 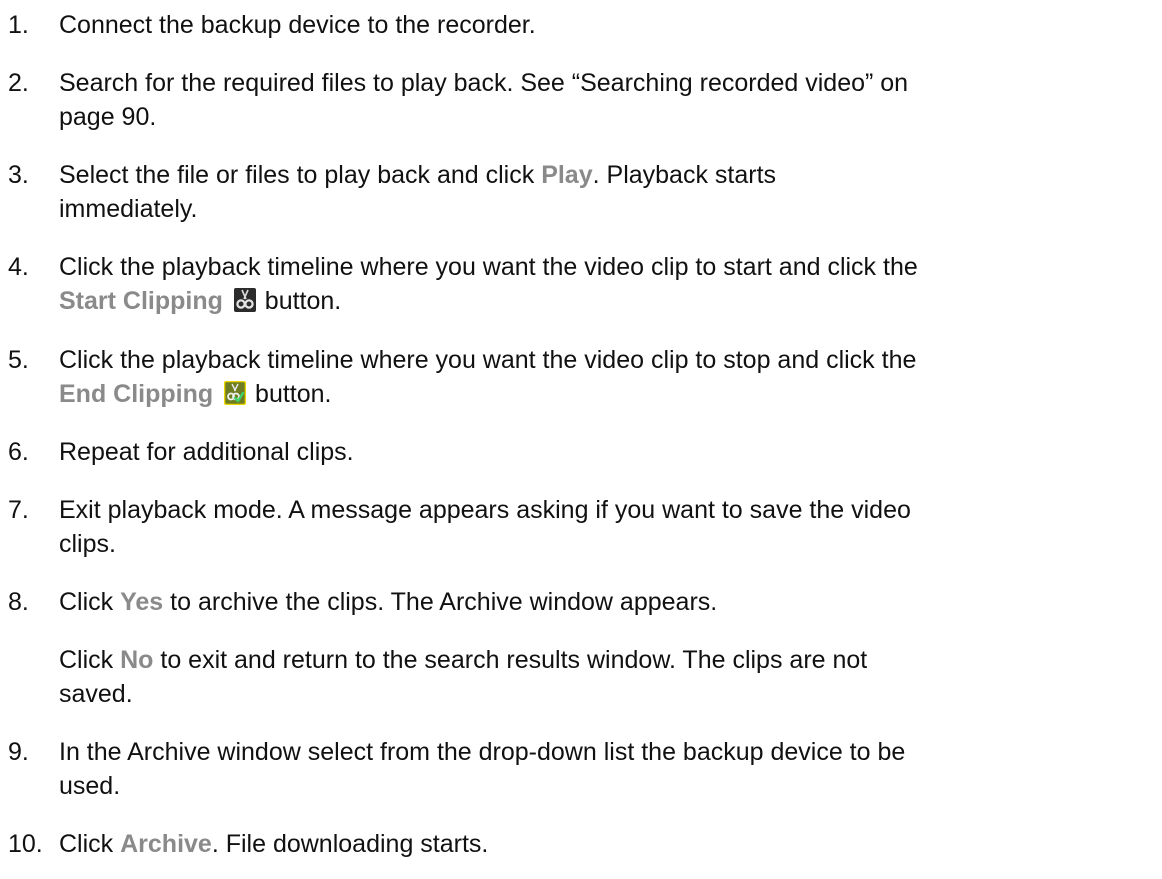 What do you see at coordinates (142, 602) in the screenshot?
I see `yes-button-label: Yes` at bounding box center [142, 602].